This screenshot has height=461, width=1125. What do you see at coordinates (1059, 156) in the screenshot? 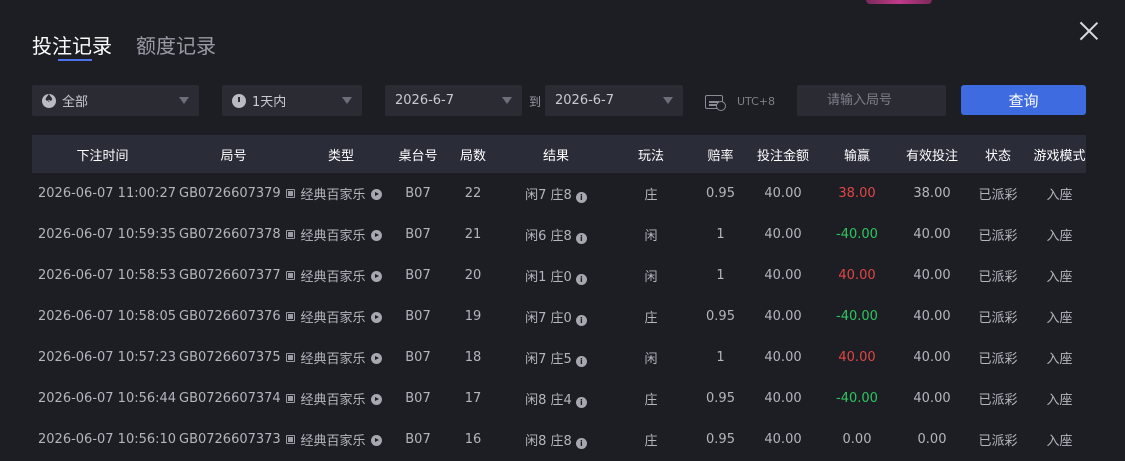
I see `header-game-mode: 游戏模式` at bounding box center [1059, 156].